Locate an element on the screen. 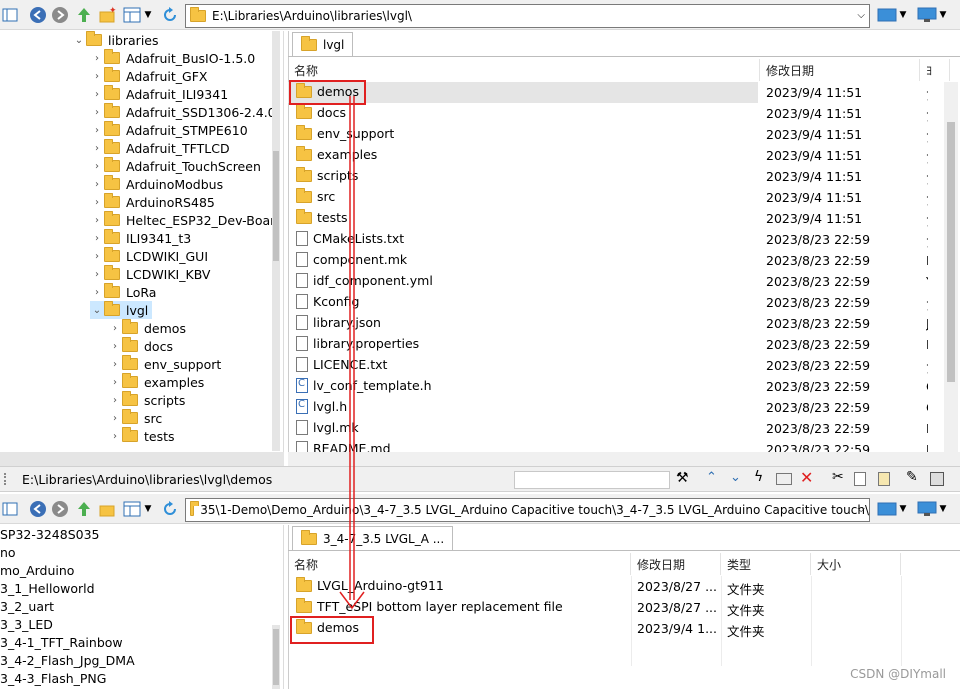 This screenshot has width=960, height=689. bottom-tree-scrollbar is located at coordinates (276, 657).